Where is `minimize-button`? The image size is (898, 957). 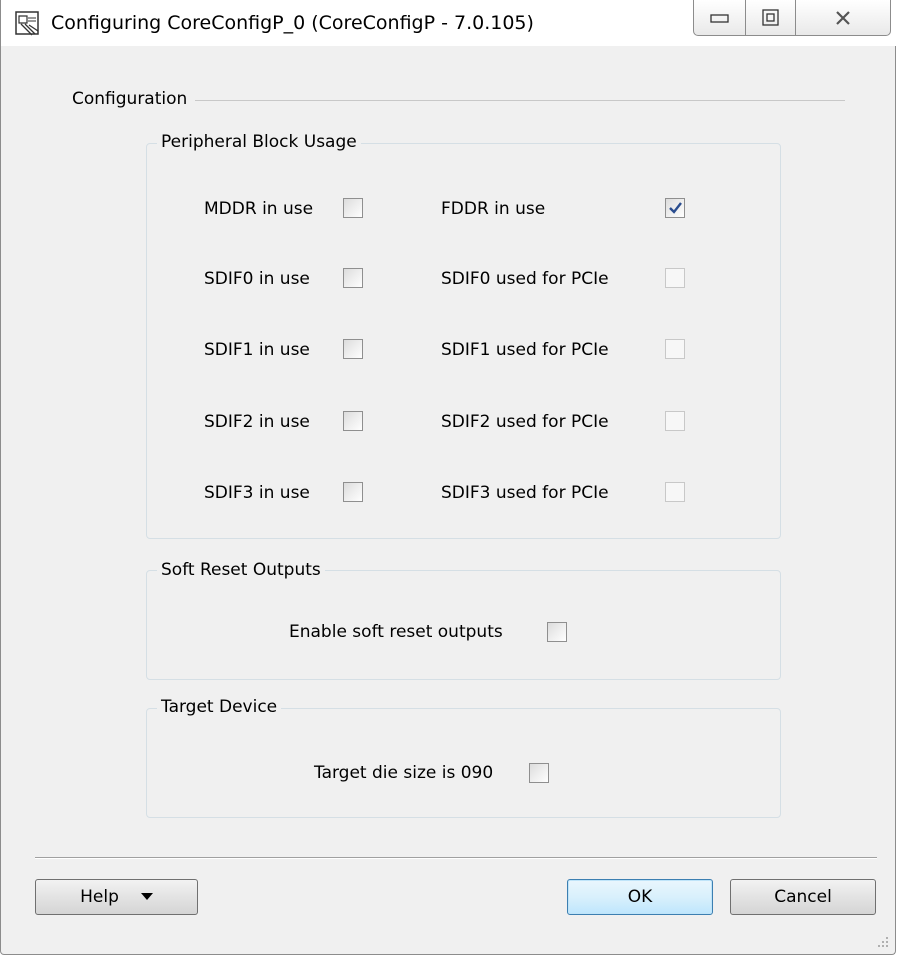 minimize-button is located at coordinates (719, 18).